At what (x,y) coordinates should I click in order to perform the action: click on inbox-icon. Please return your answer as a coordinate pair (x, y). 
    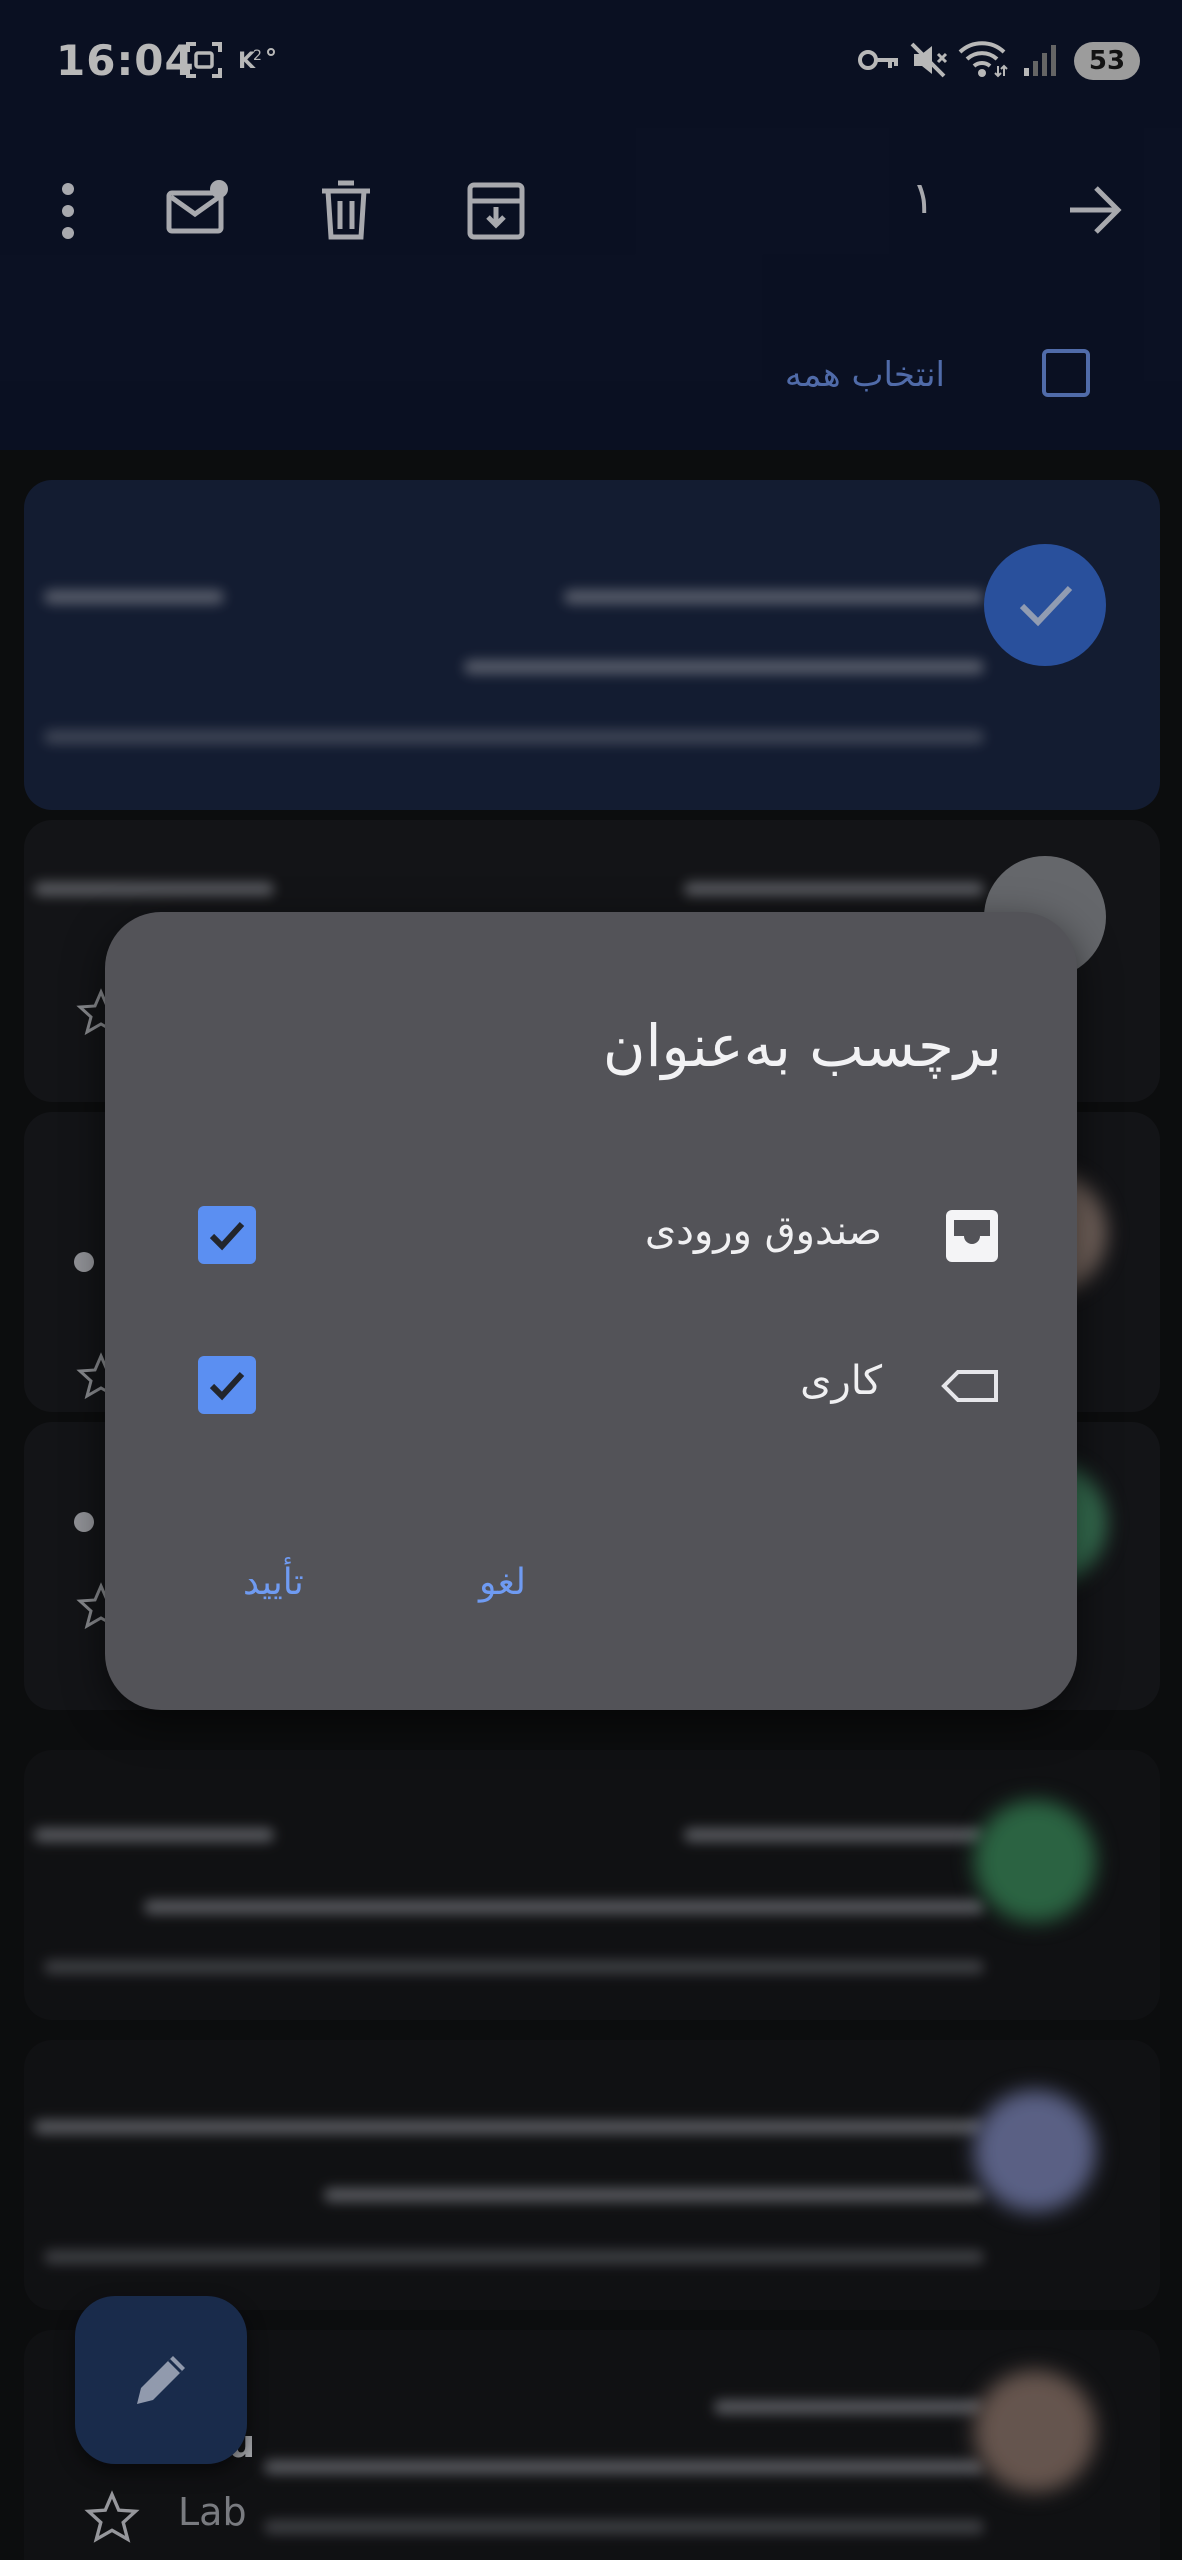
    Looking at the image, I should click on (972, 1238).